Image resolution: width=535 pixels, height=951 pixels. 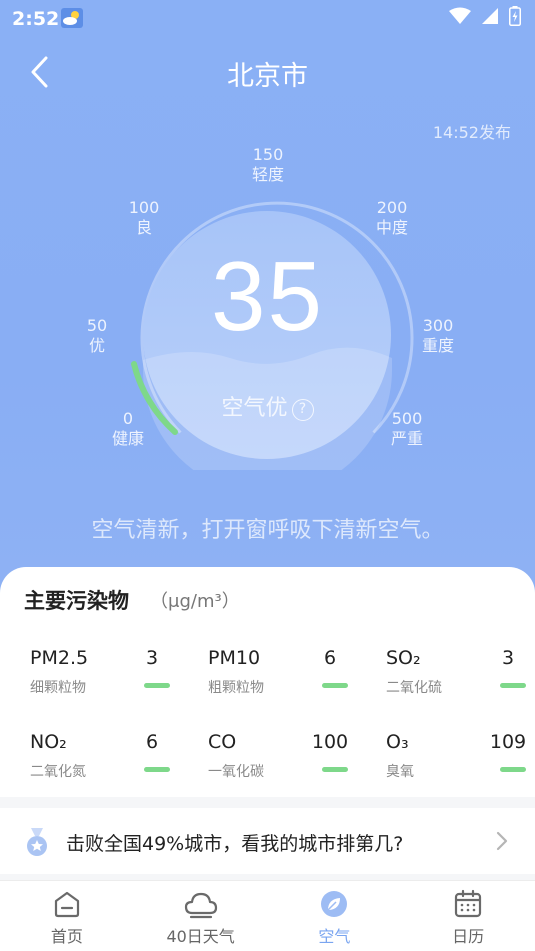 What do you see at coordinates (460, 15) in the screenshot?
I see `wifi-icon` at bounding box center [460, 15].